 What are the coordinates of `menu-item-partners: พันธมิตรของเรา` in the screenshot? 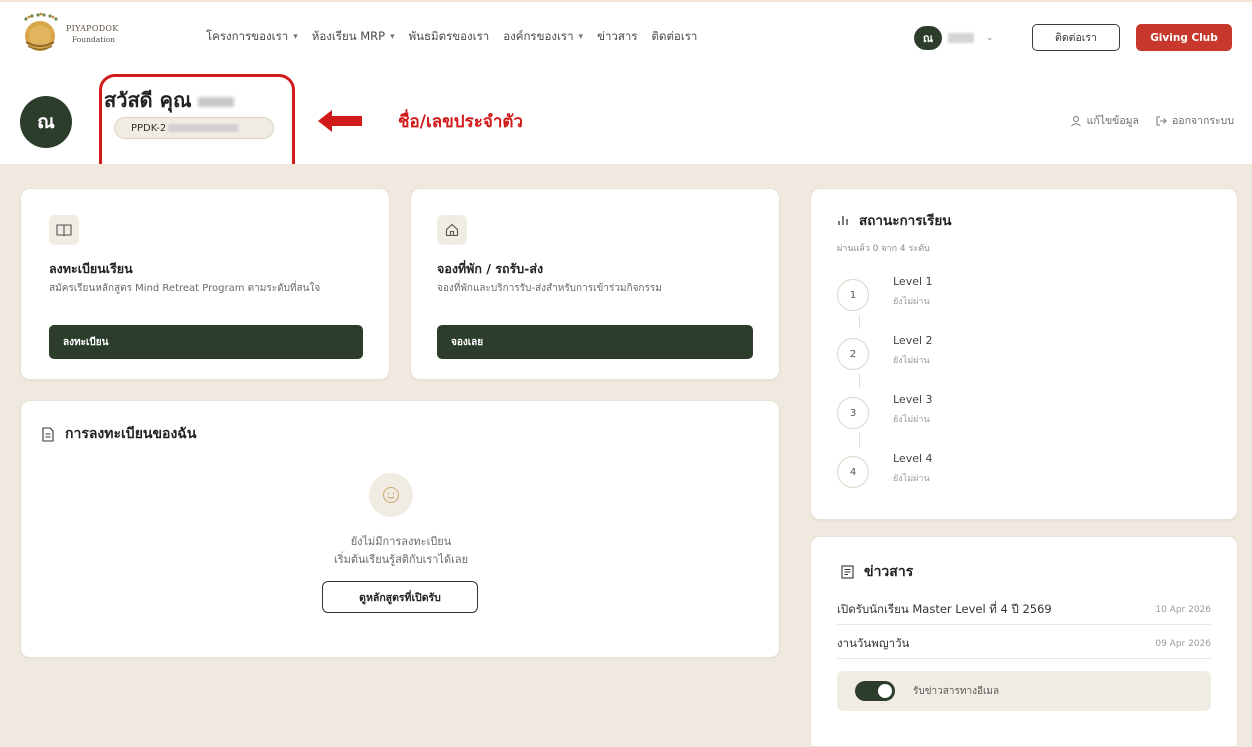 It's located at (449, 37).